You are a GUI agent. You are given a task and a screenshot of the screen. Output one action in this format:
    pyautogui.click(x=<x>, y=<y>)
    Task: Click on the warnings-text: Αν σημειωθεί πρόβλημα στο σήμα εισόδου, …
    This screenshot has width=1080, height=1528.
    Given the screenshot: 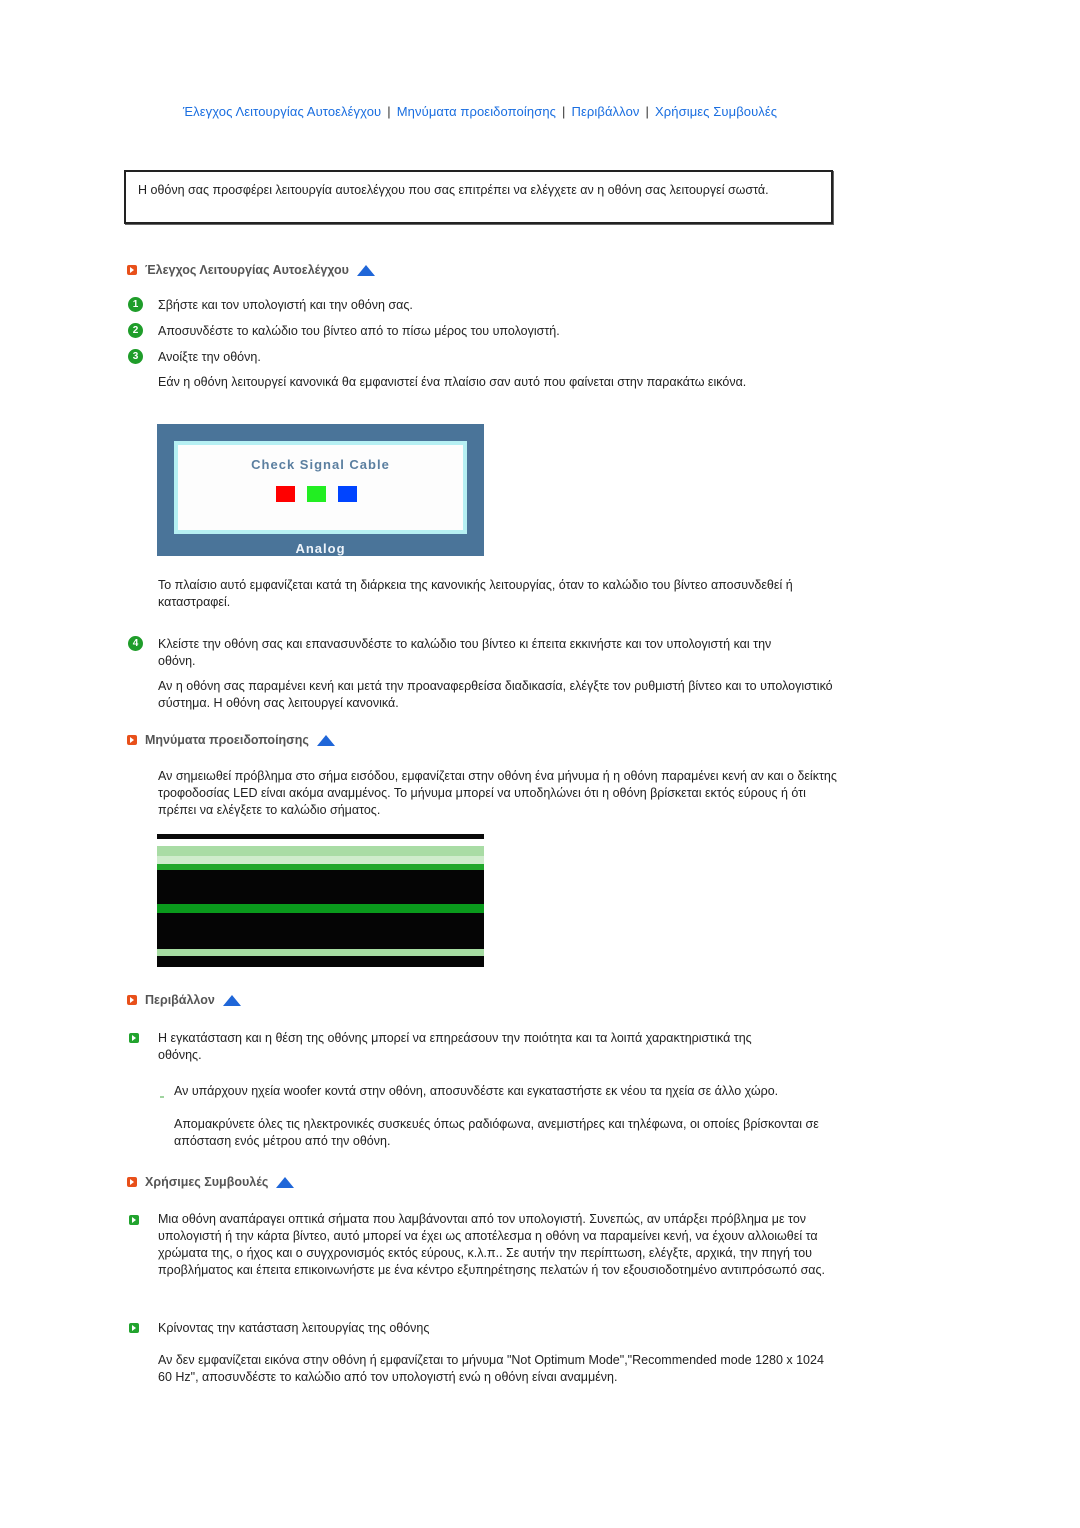 What is the action you would take?
    pyautogui.click(x=497, y=793)
    